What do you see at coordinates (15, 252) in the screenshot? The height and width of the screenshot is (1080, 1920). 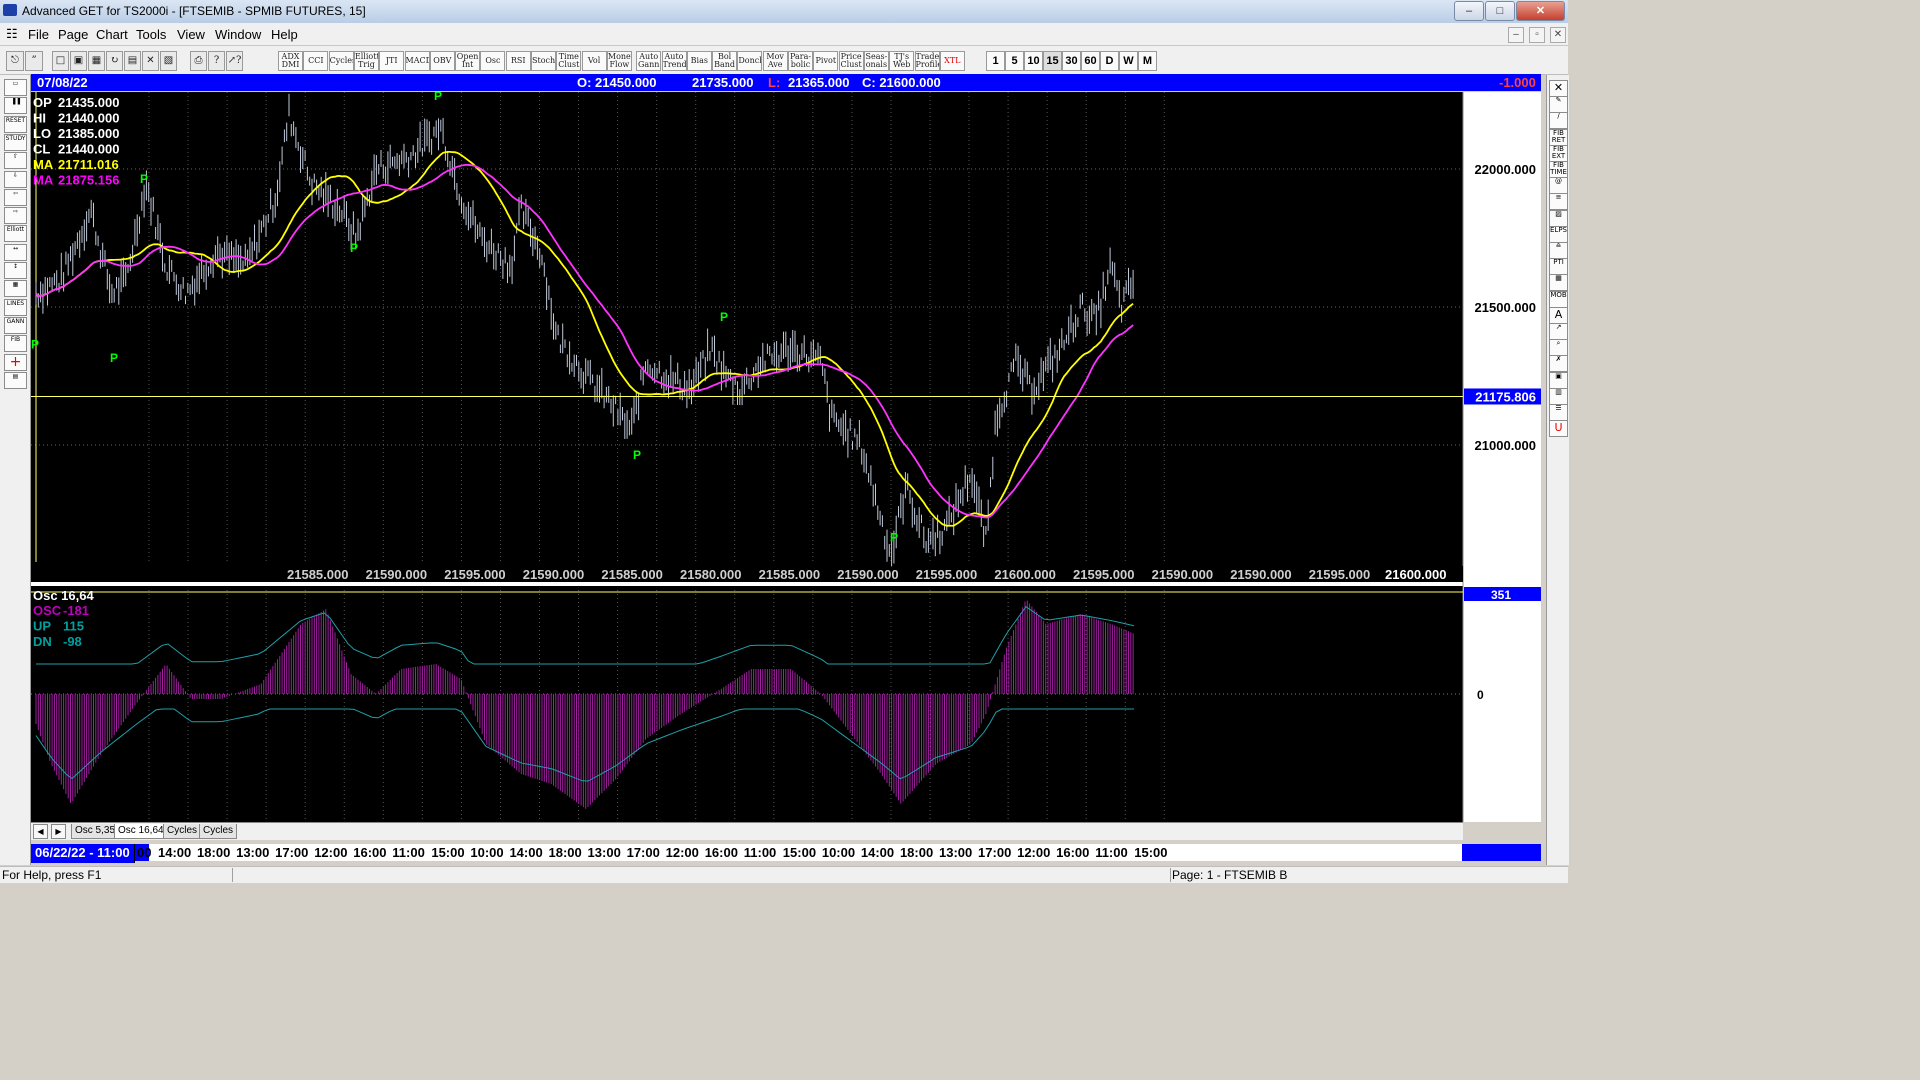 I see `expand-icon: ↔` at bounding box center [15, 252].